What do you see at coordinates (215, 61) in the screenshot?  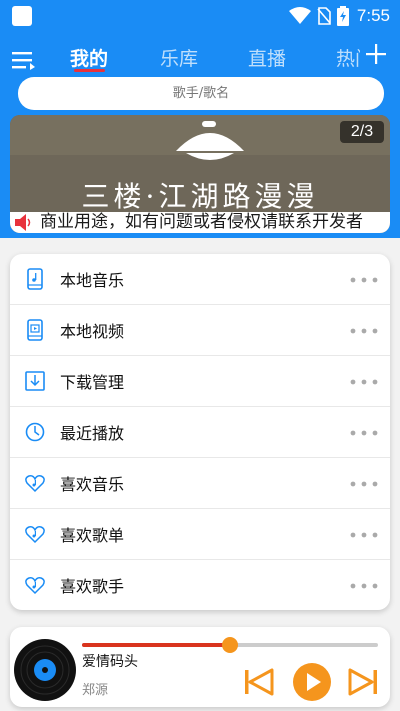 I see `tab-bar: 我的 乐库 直播 热门` at bounding box center [215, 61].